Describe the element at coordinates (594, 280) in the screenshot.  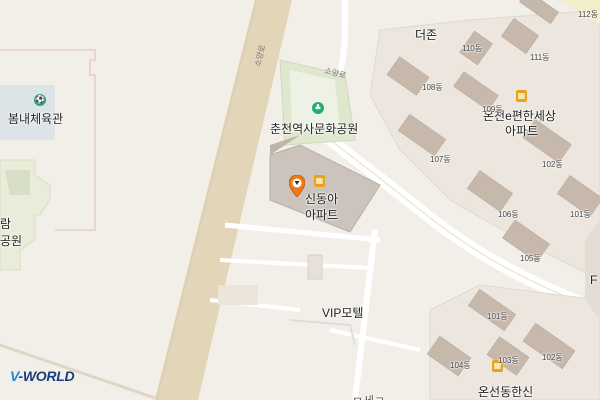
I see `label-edge-f: F` at that location.